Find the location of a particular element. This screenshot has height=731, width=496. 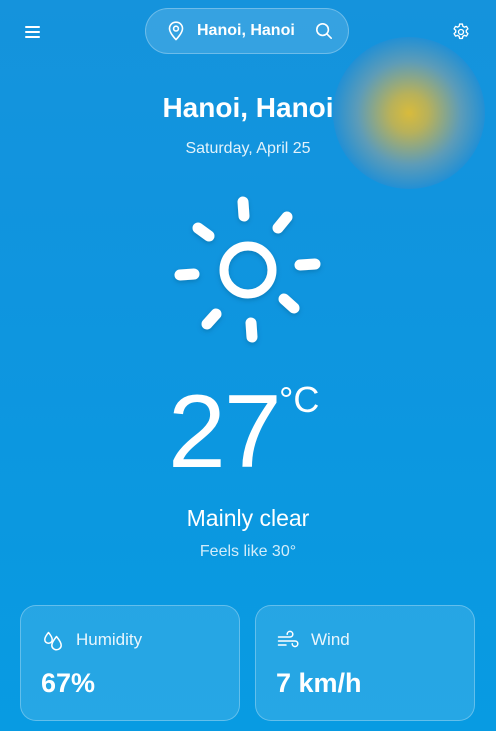

date-label: Saturday, April 25 is located at coordinates (248, 148).